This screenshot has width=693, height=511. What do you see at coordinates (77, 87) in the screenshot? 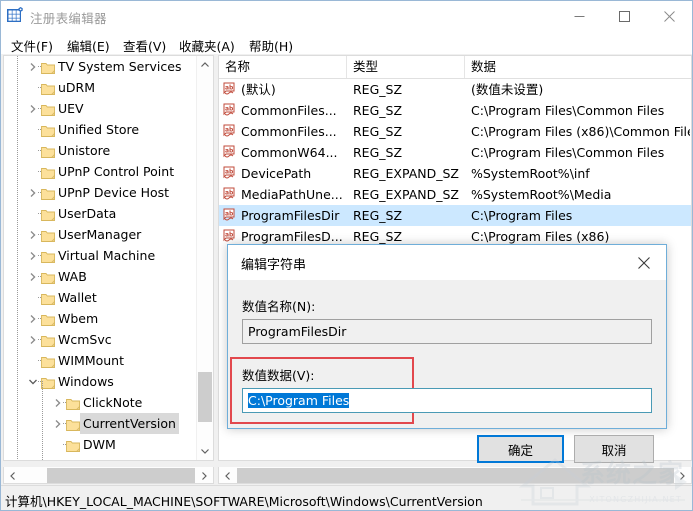
I see `tree-item-label: uDRM` at bounding box center [77, 87].